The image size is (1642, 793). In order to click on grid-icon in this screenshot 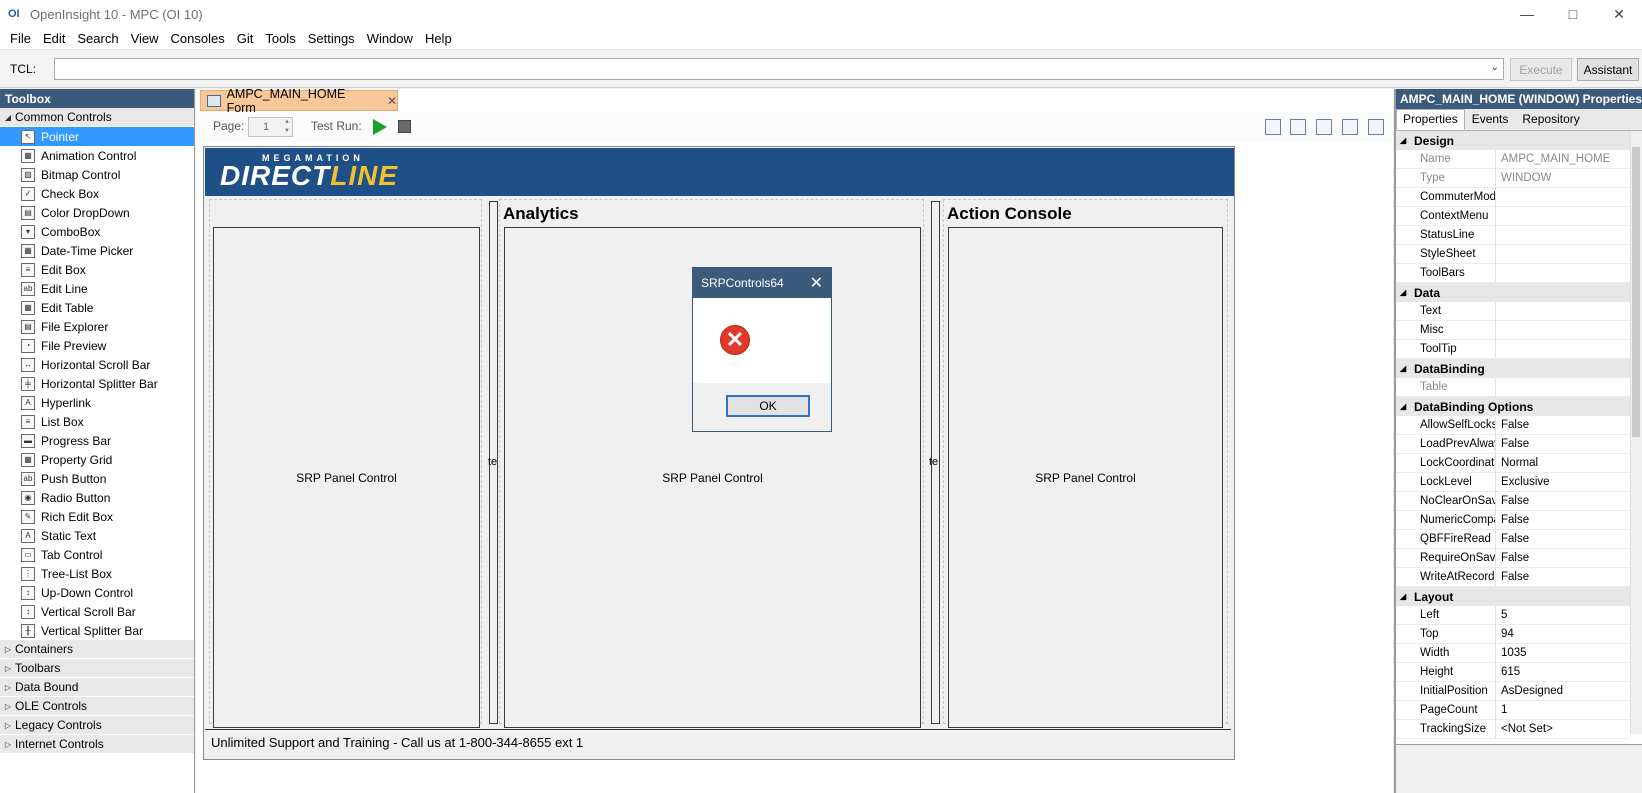, I will do `click(1376, 127)`.